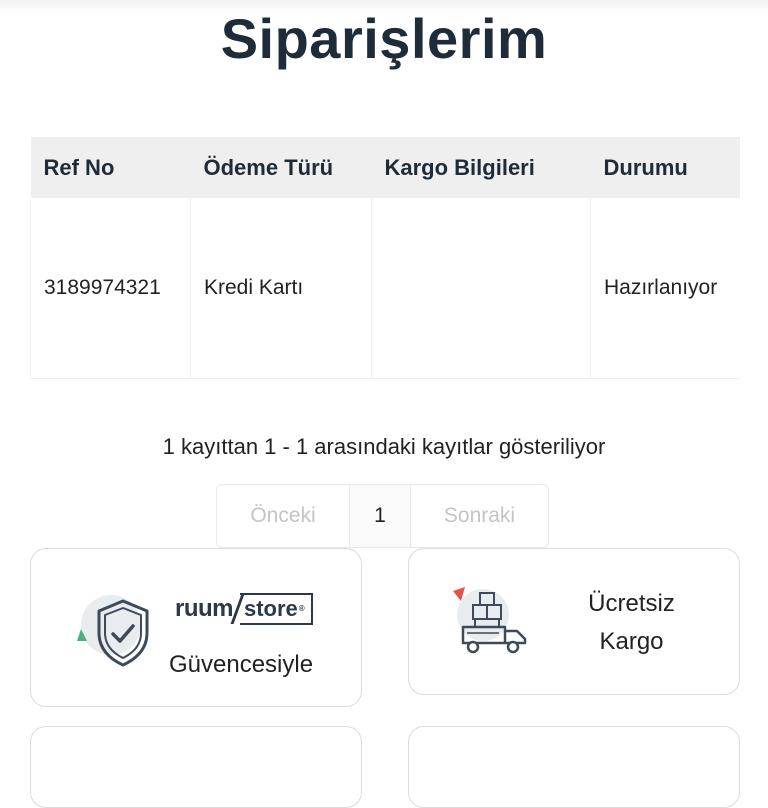 This screenshot has height=808, width=768. What do you see at coordinates (113, 631) in the screenshot?
I see `shield-check-icon` at bounding box center [113, 631].